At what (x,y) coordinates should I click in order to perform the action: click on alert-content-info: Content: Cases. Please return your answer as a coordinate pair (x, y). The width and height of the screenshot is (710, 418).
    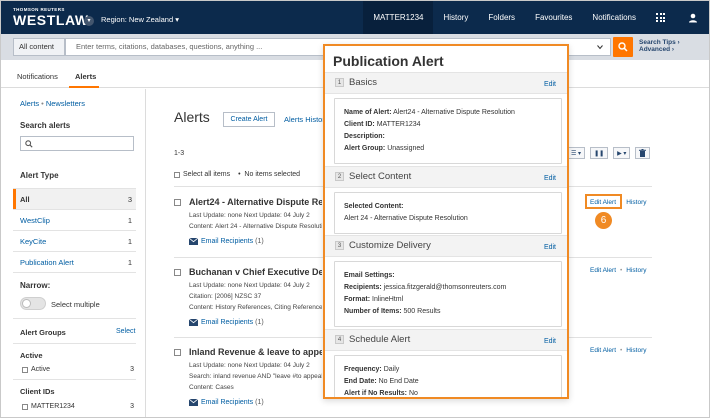
    Looking at the image, I should click on (211, 387).